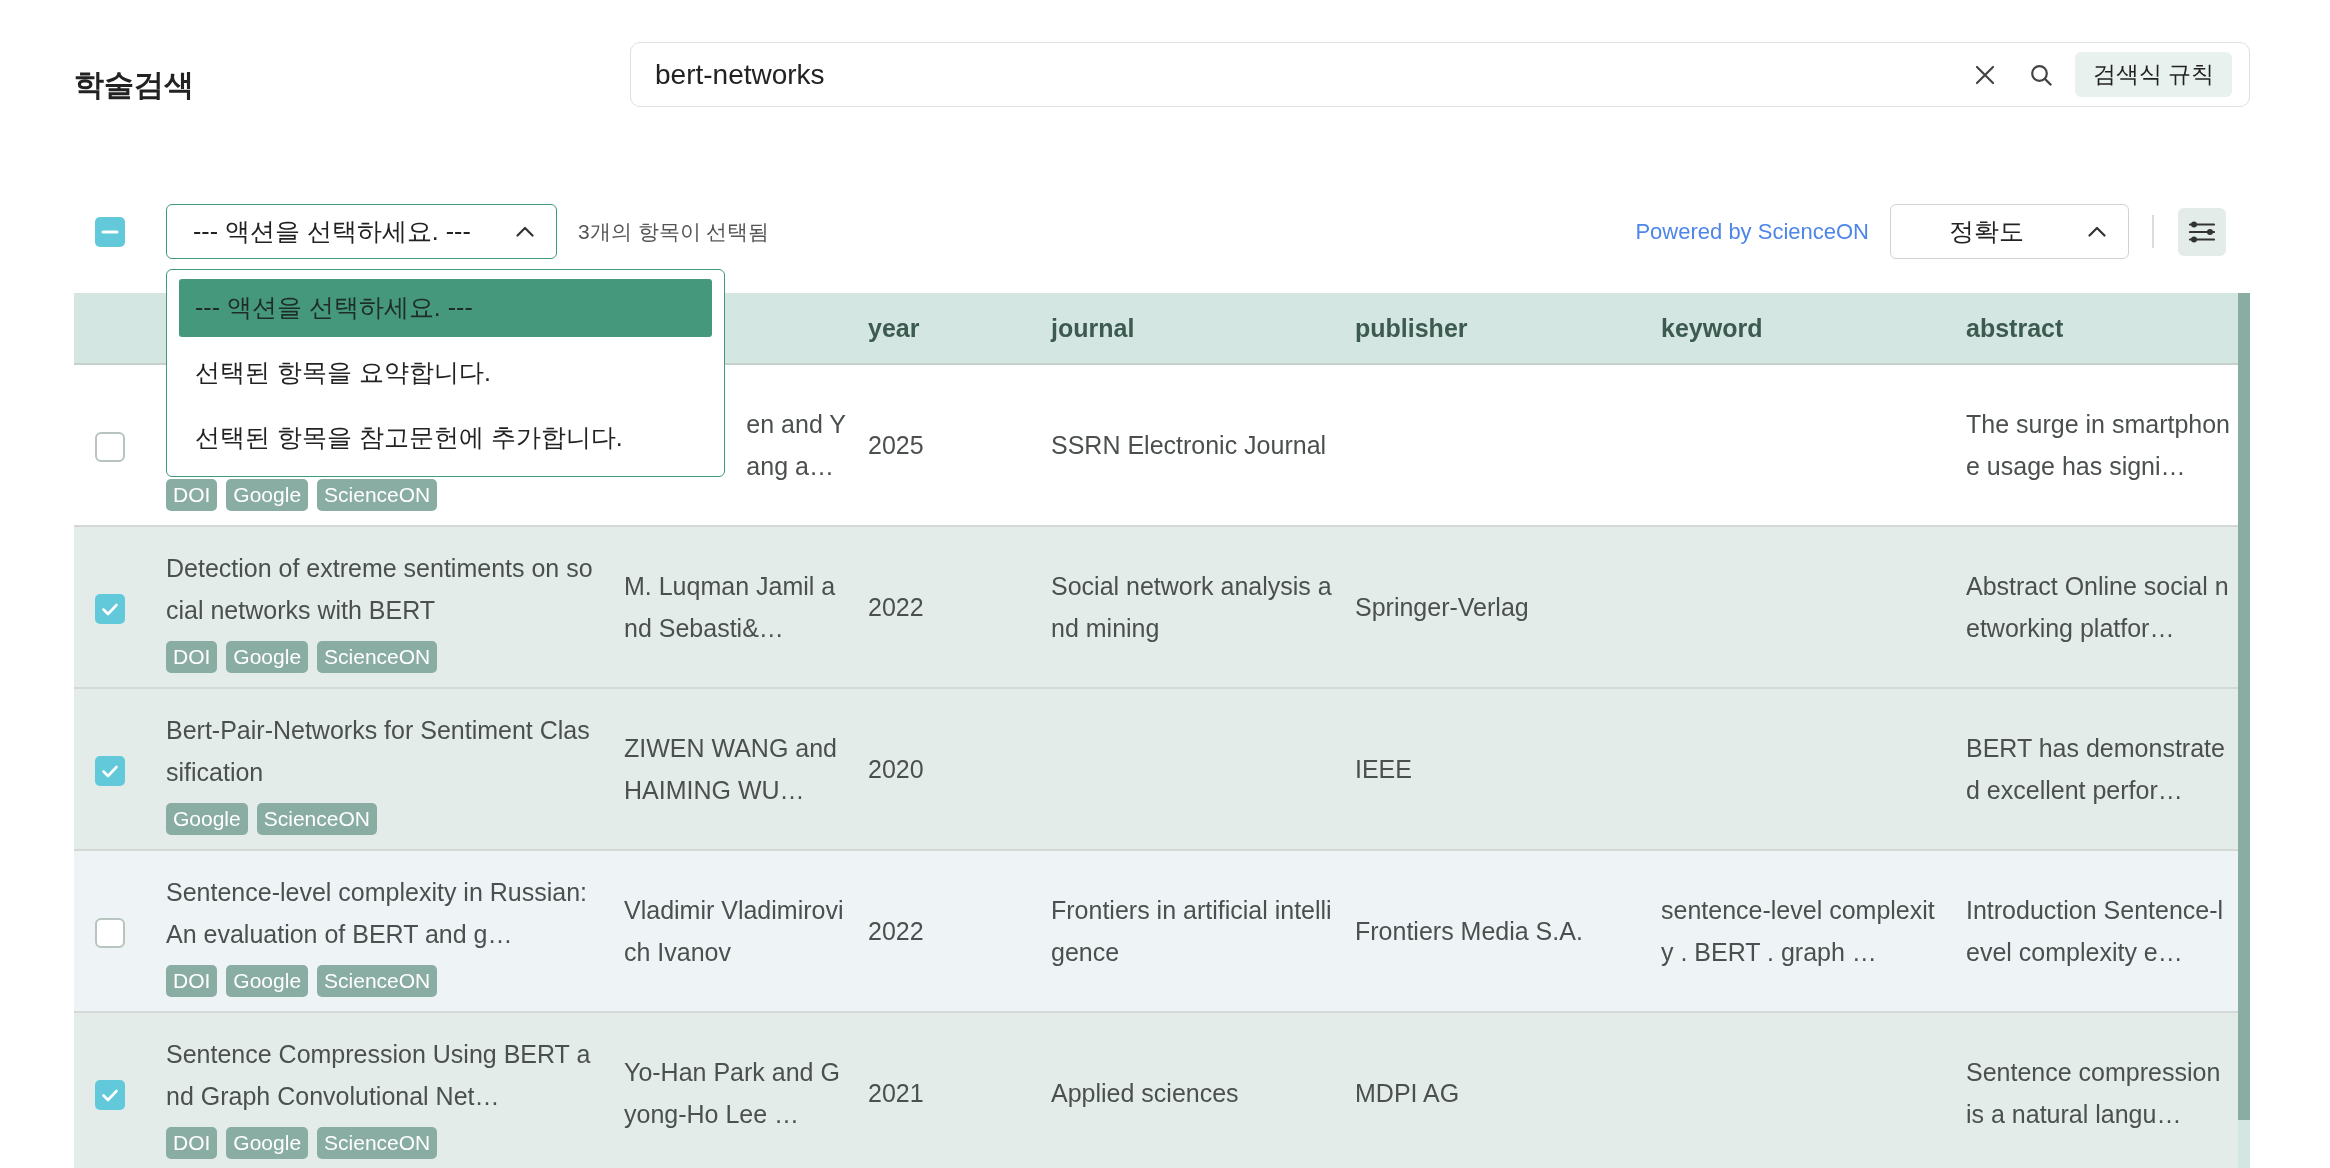 The width and height of the screenshot is (2330, 1168). I want to click on dropdown-item: 선택된 항목을 참고문헌에 추가합니다., so click(445, 438).